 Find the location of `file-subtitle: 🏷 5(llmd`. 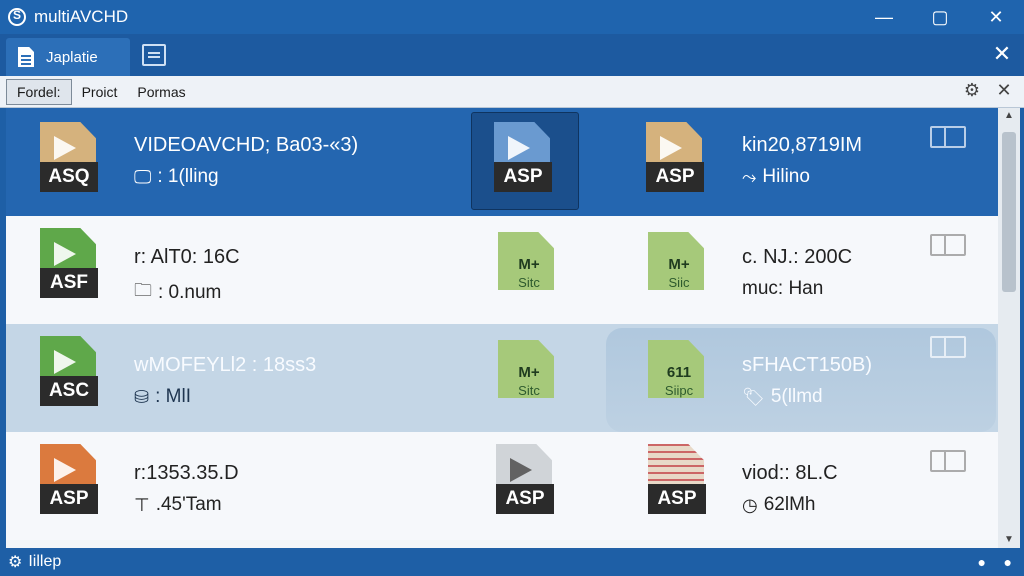

file-subtitle: 🏷 5(llmd is located at coordinates (782, 396).